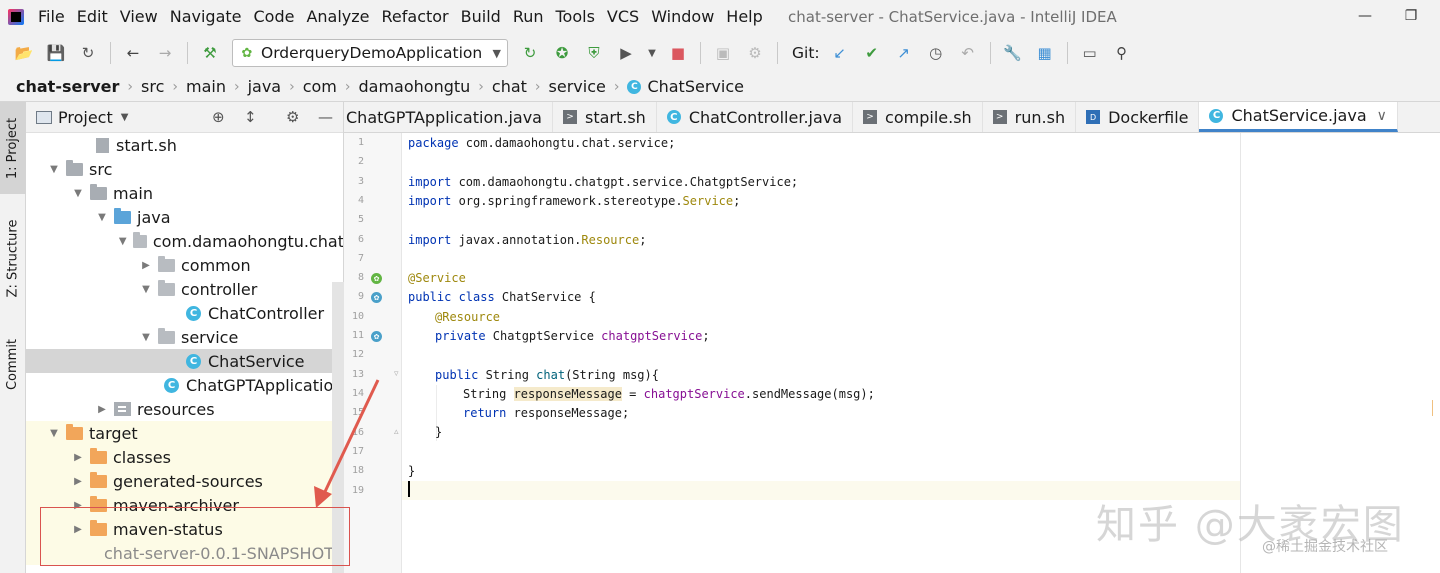 The height and width of the screenshot is (573, 1440). I want to click on tab-chatgpt-application: ChatGPTApplication.java, so click(448, 117).